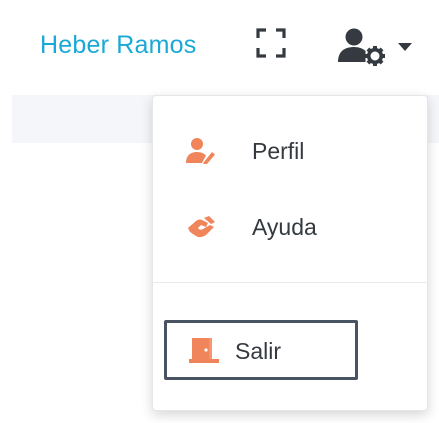 The width and height of the screenshot is (439, 423). I want to click on menu-item-label: Perfil, so click(278, 151).